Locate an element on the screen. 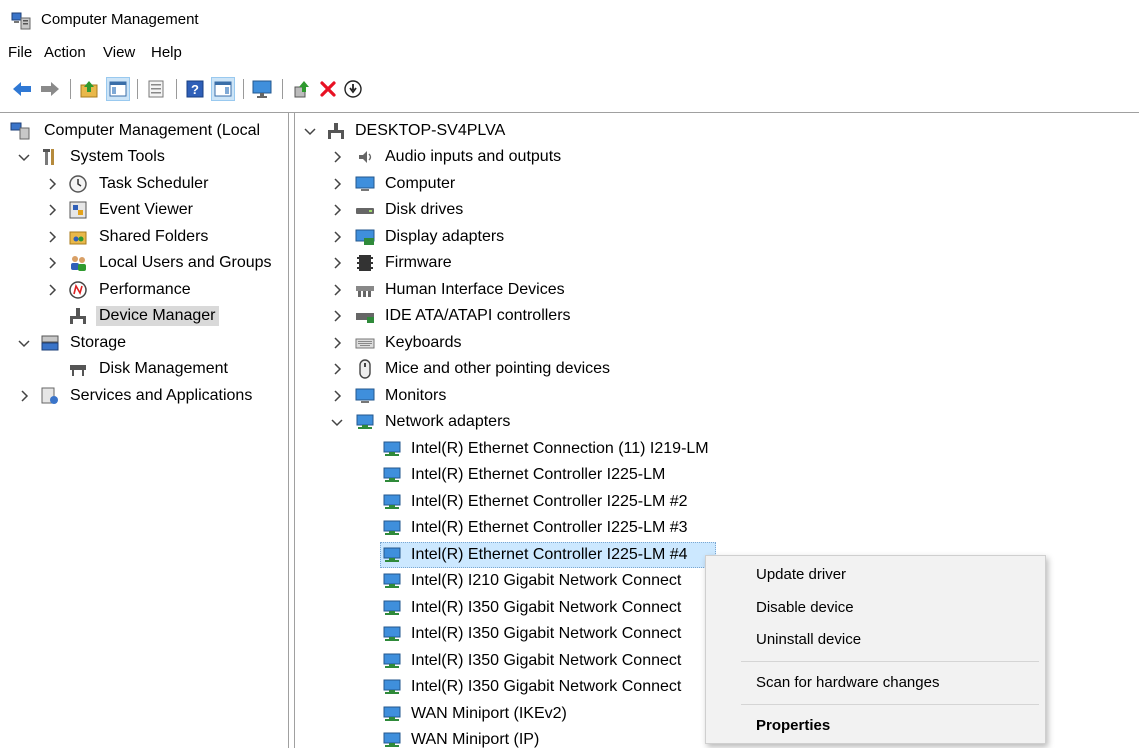 Image resolution: width=1139 pixels, height=748 pixels. tree-item-disk-management: Disk Management is located at coordinates (144, 369).